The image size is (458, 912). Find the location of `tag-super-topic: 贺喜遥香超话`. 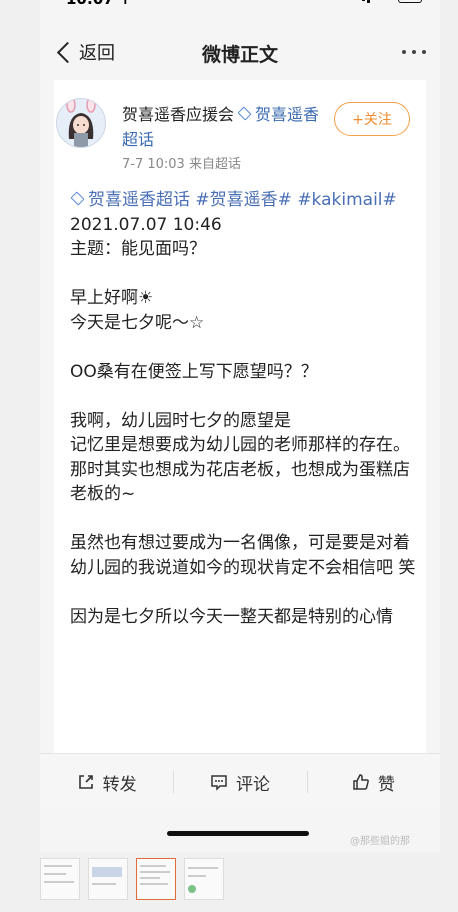

tag-super-topic: 贺喜遥香超话 is located at coordinates (139, 200).